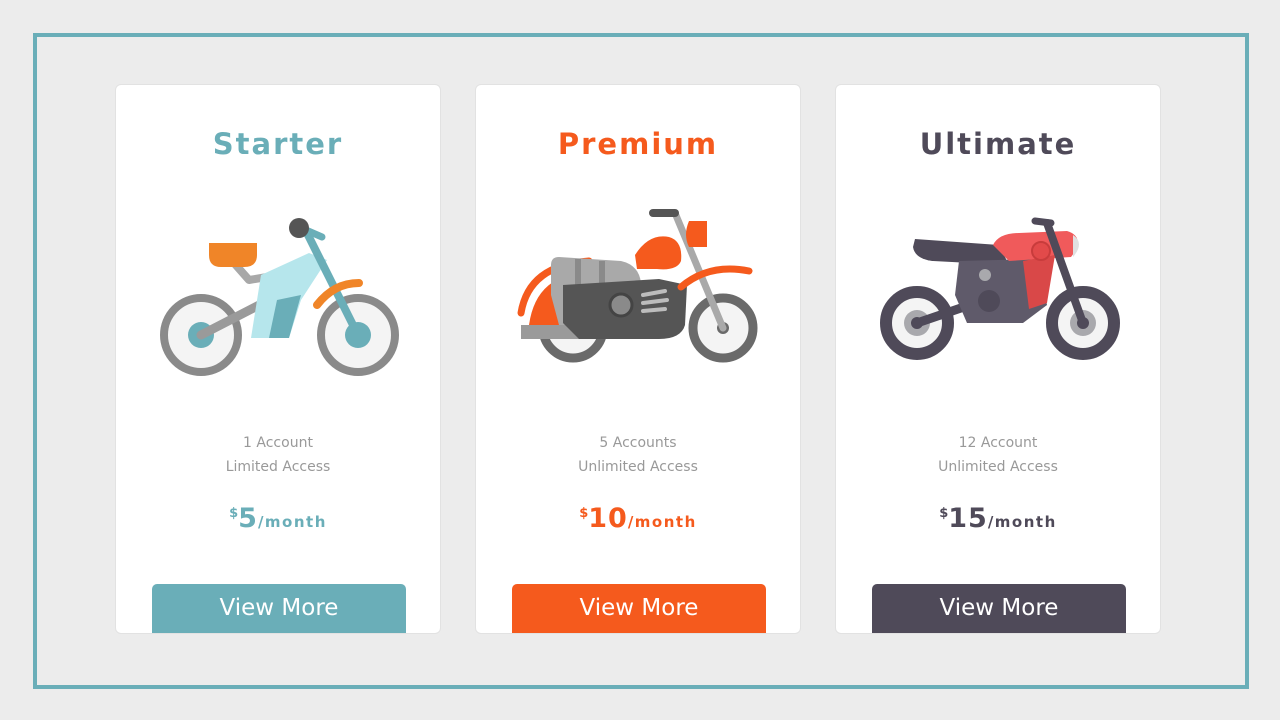 The width and height of the screenshot is (1280, 720). I want to click on plan-price: $10/month, so click(638, 518).